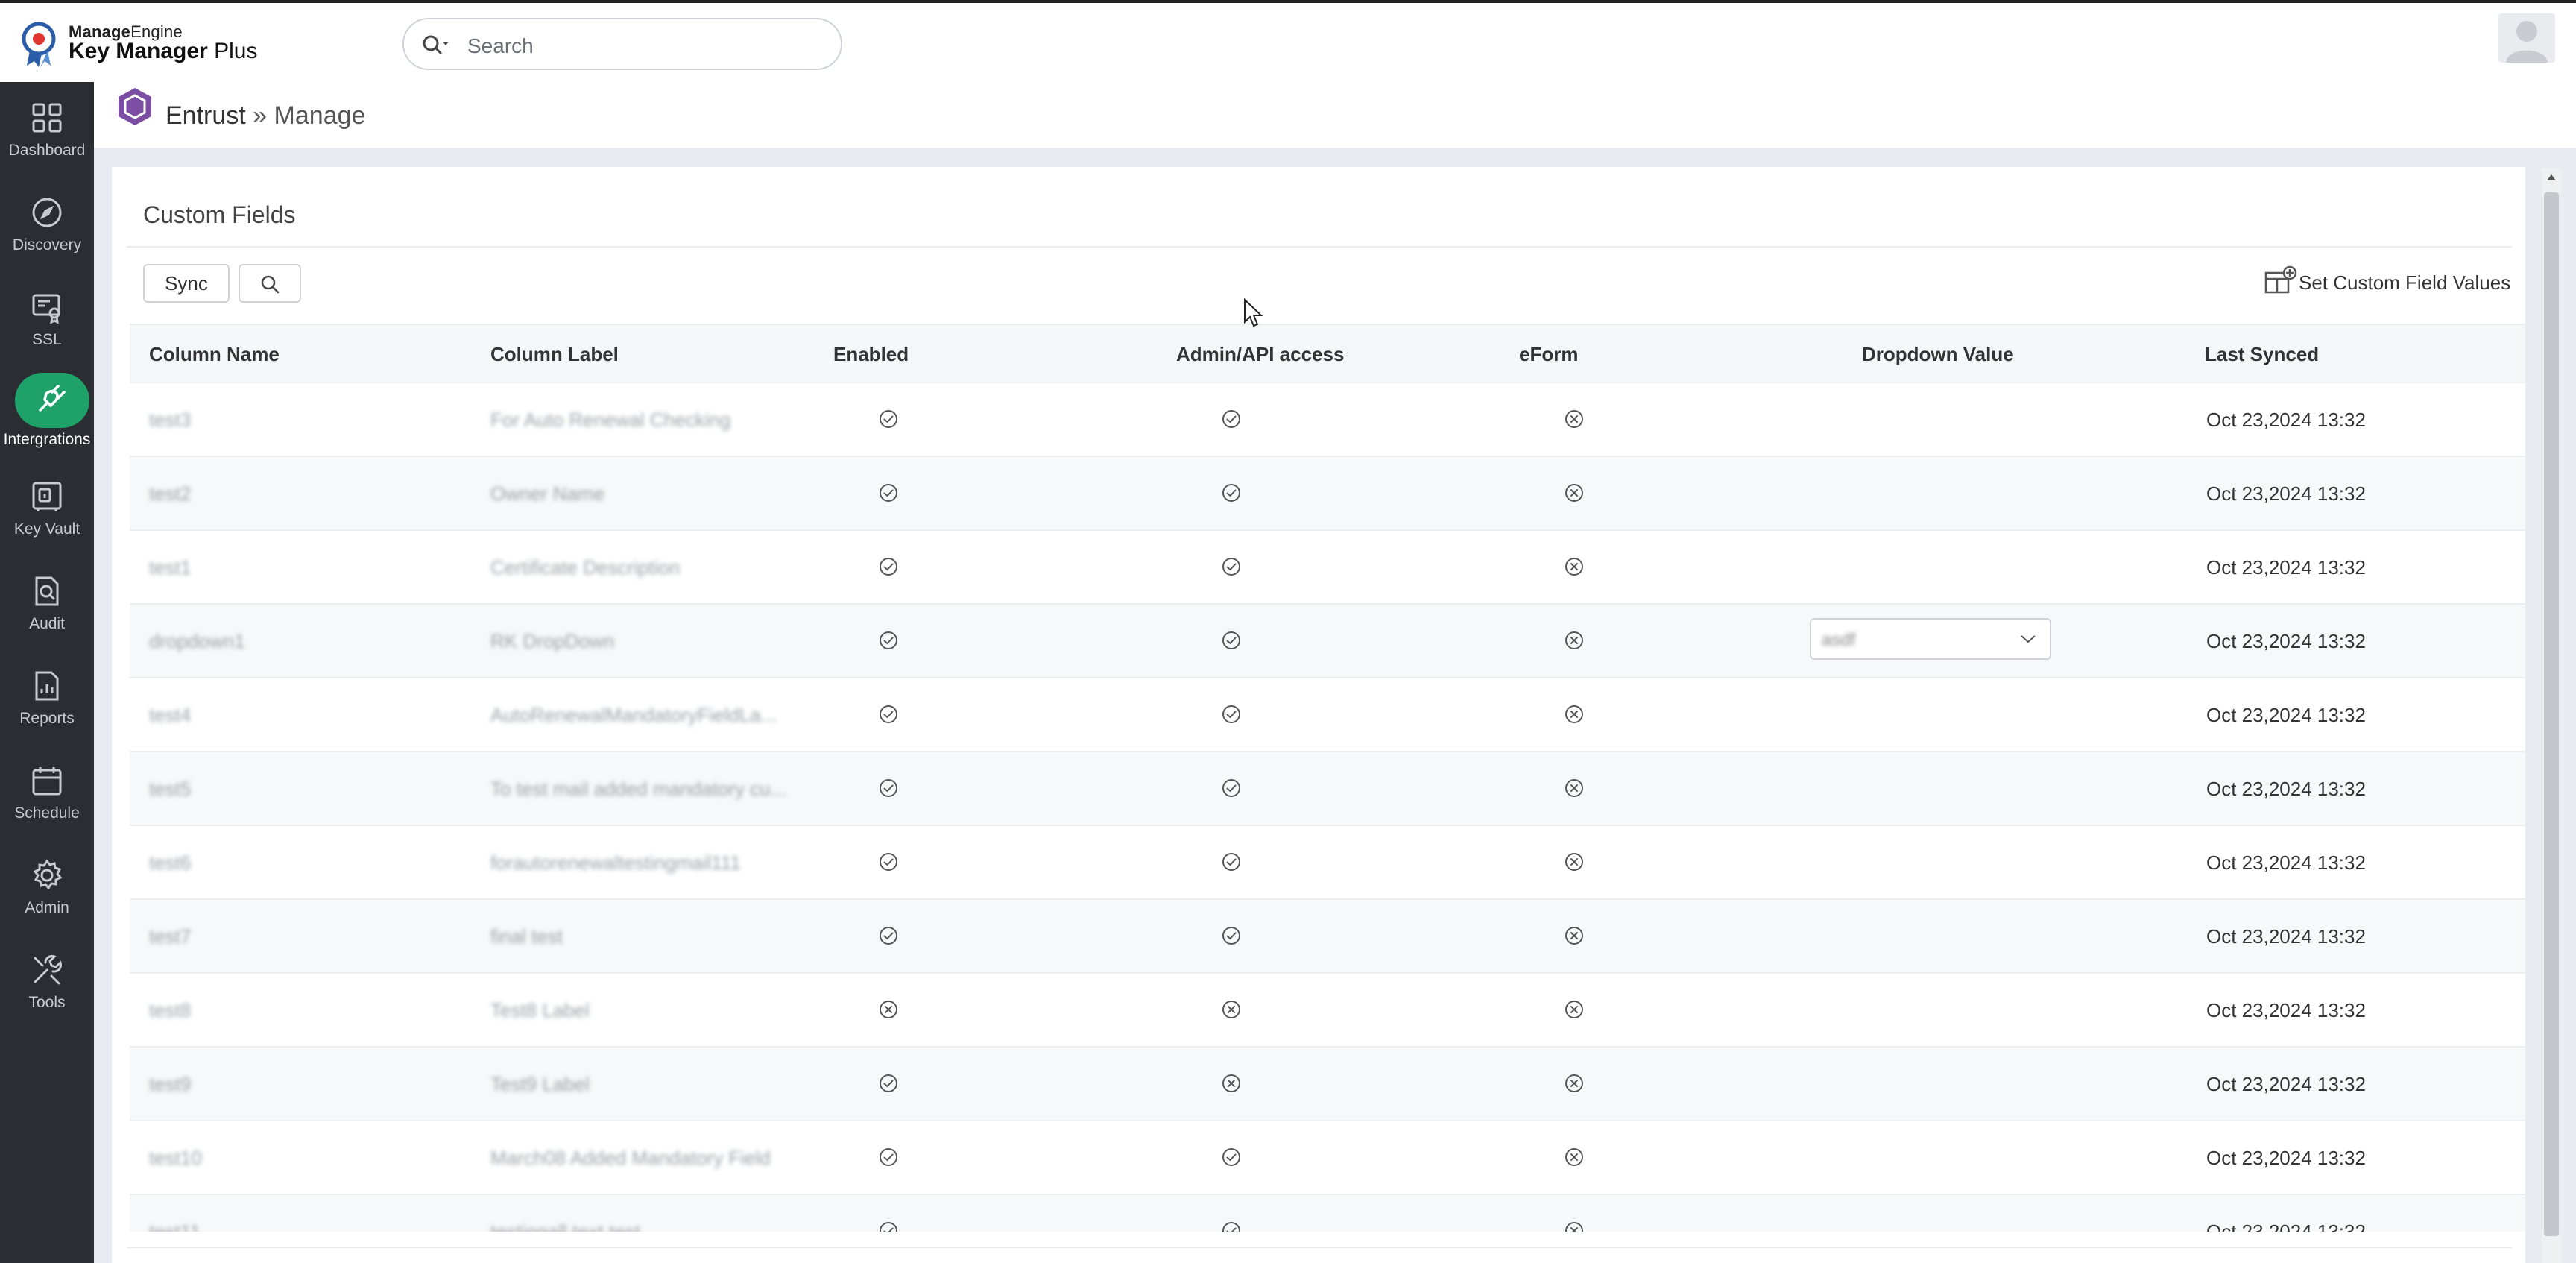  I want to click on sidebar-item-label: Admin, so click(47, 908).